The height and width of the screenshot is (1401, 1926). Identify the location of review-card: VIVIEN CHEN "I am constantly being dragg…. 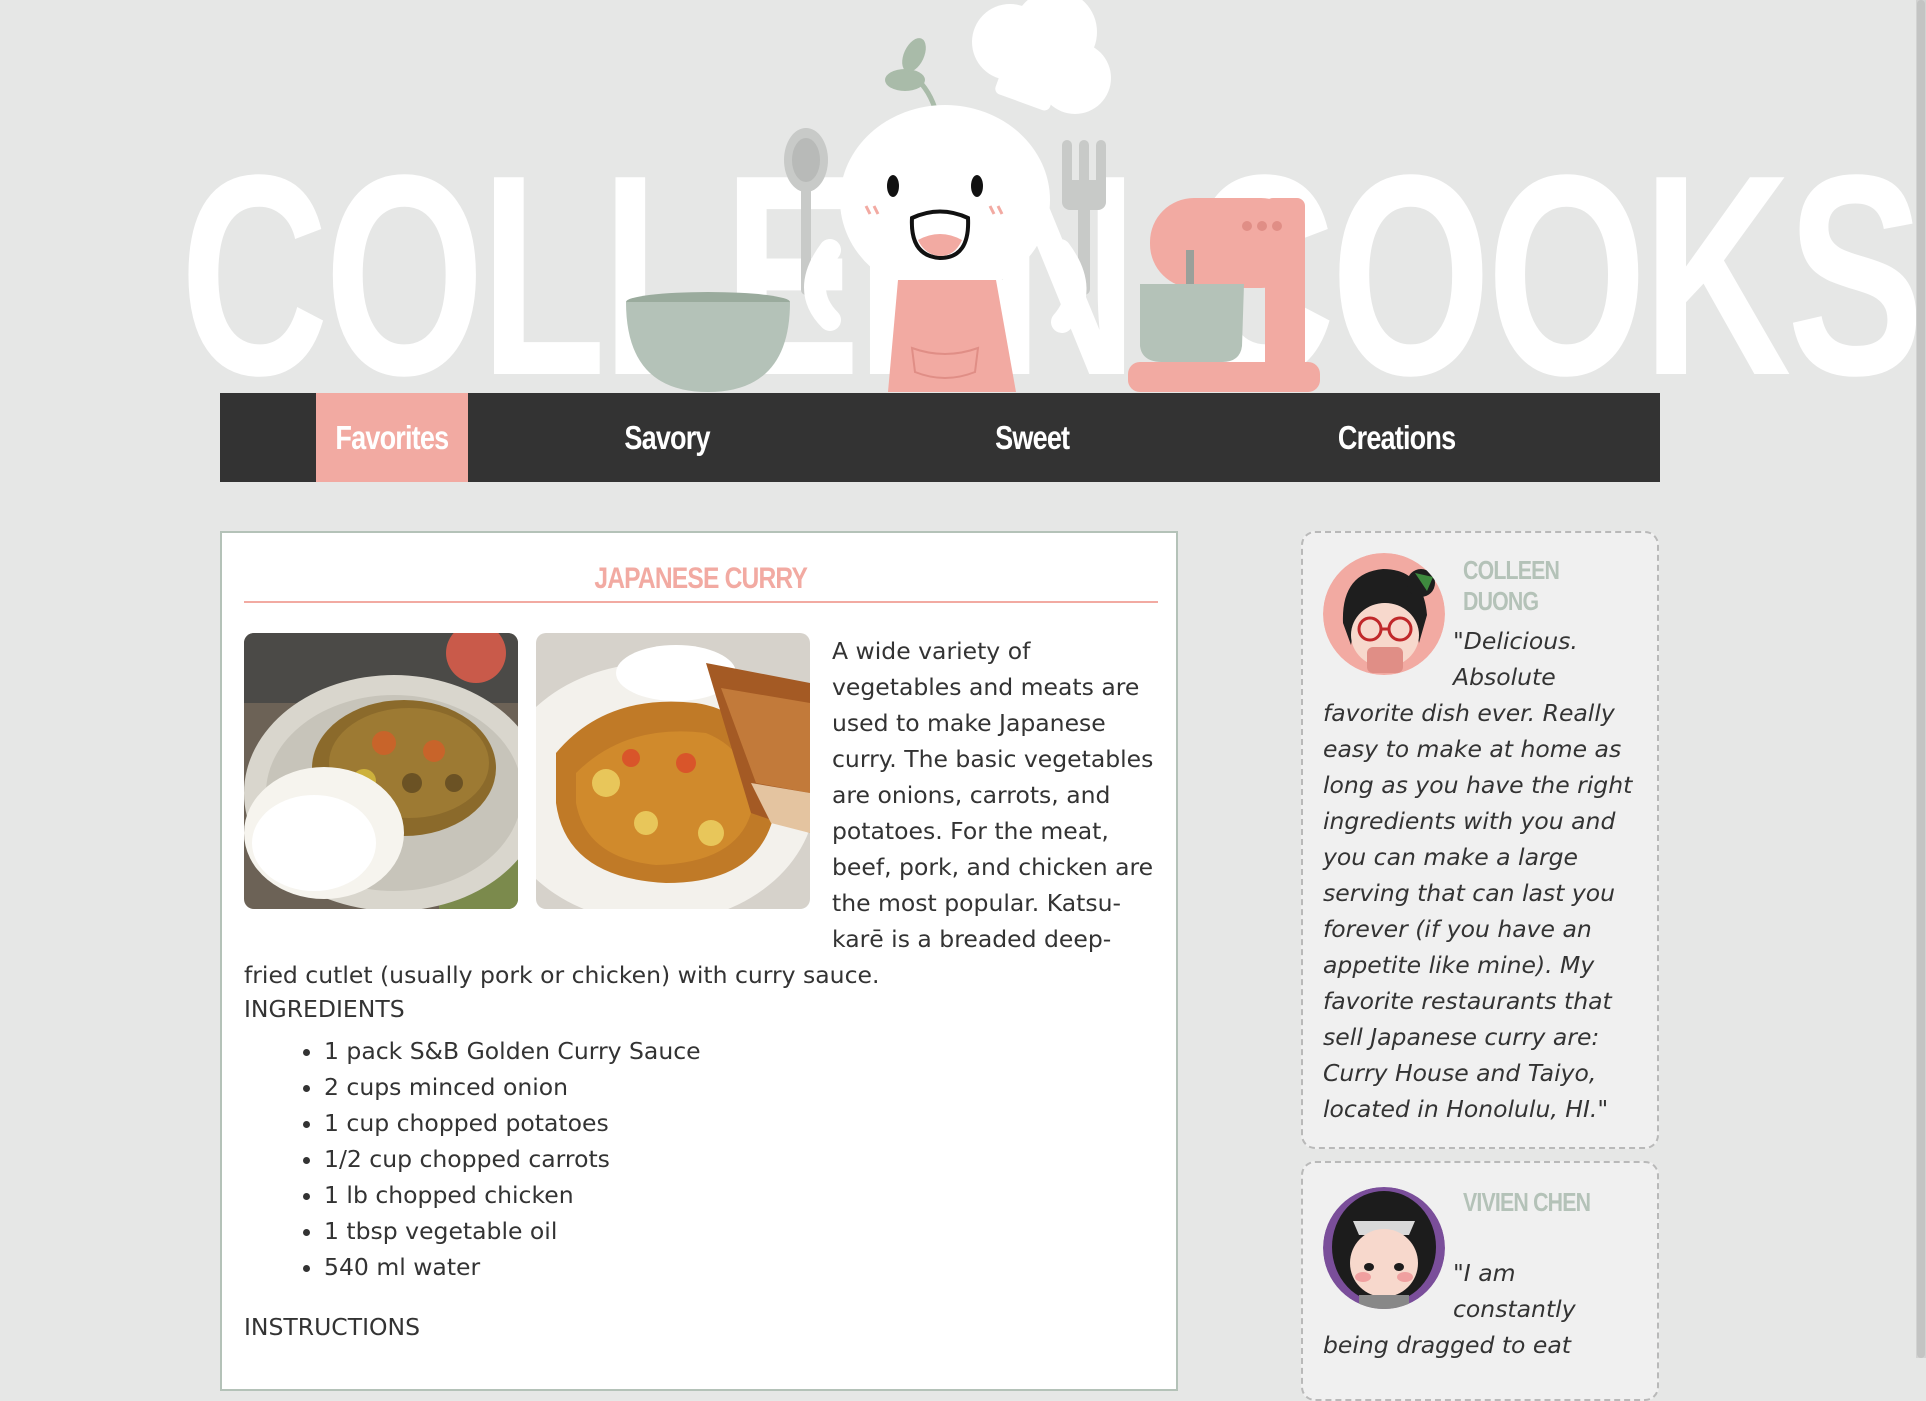
(1480, 1281).